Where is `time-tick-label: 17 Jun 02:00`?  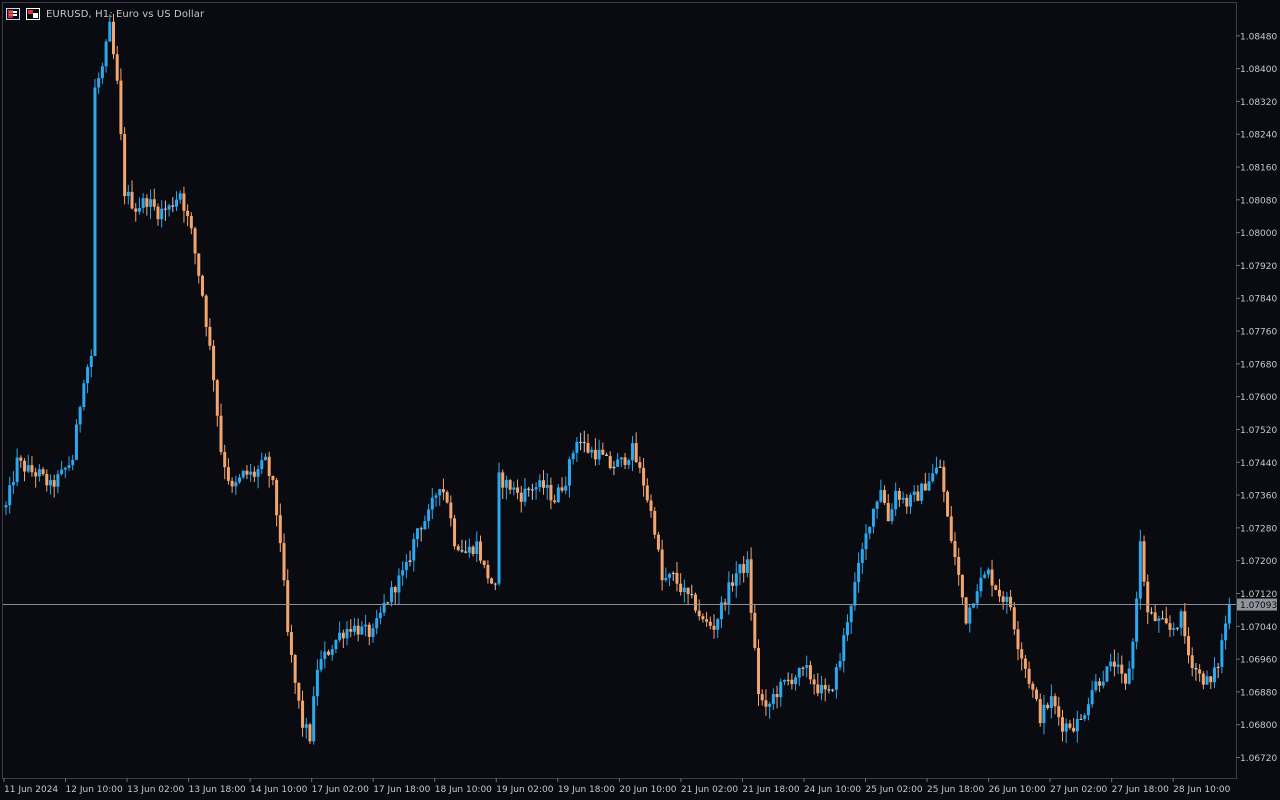
time-tick-label: 17 Jun 02:00 is located at coordinates (340, 790).